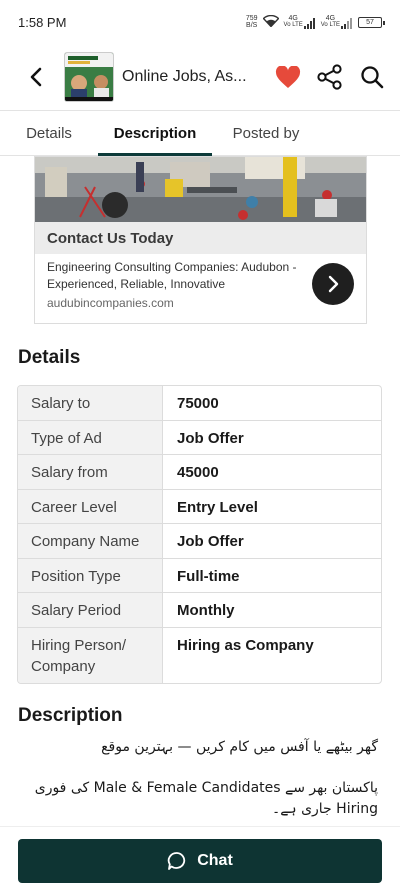 This screenshot has height=895, width=400. I want to click on heart-icon, so click(288, 76).